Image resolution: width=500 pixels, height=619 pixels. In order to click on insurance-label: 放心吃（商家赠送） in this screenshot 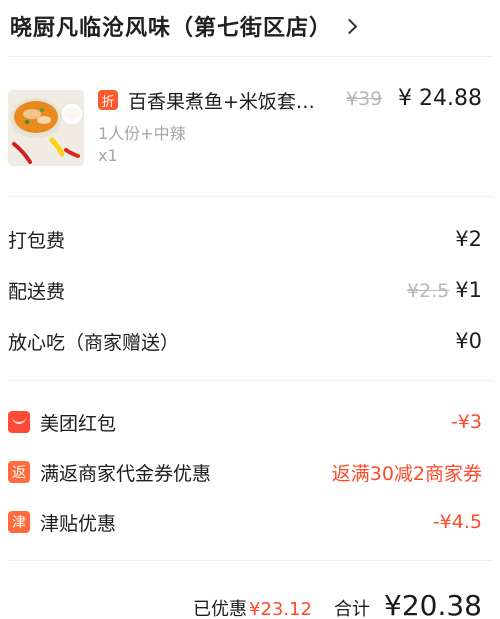, I will do `click(94, 342)`.